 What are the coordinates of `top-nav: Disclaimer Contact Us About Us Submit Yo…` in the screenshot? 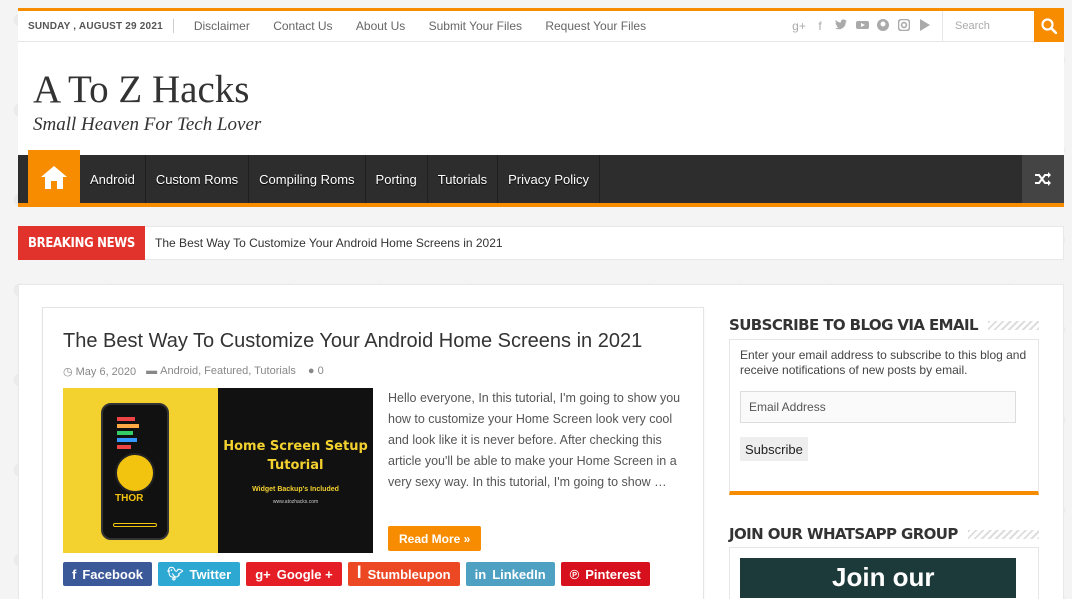 It's located at (420, 26).